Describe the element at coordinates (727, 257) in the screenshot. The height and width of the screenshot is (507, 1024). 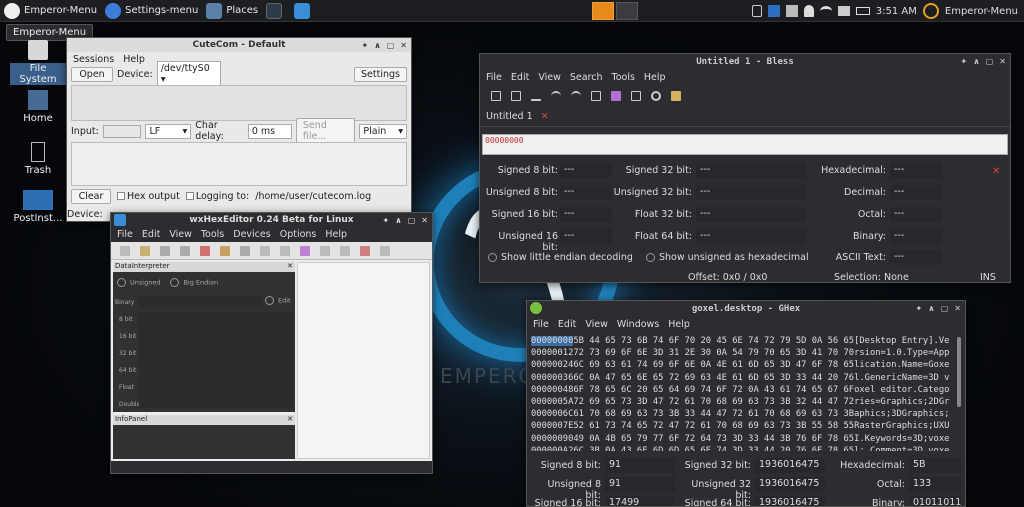
I see `unsigned-hex-radio: Show unsigned as hexadecimal` at that location.